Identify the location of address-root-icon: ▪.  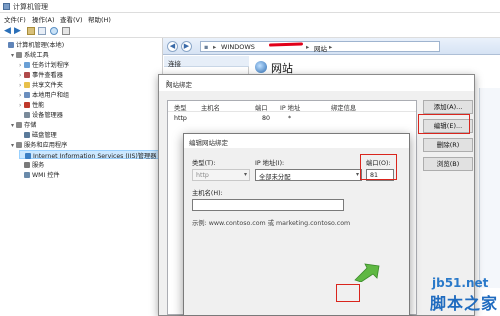
(206, 47).